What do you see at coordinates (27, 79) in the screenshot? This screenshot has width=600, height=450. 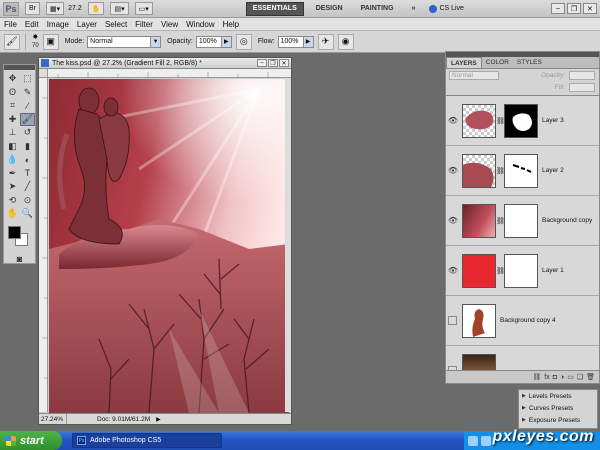 I see `marquee-tool-icon: ⬚` at bounding box center [27, 79].